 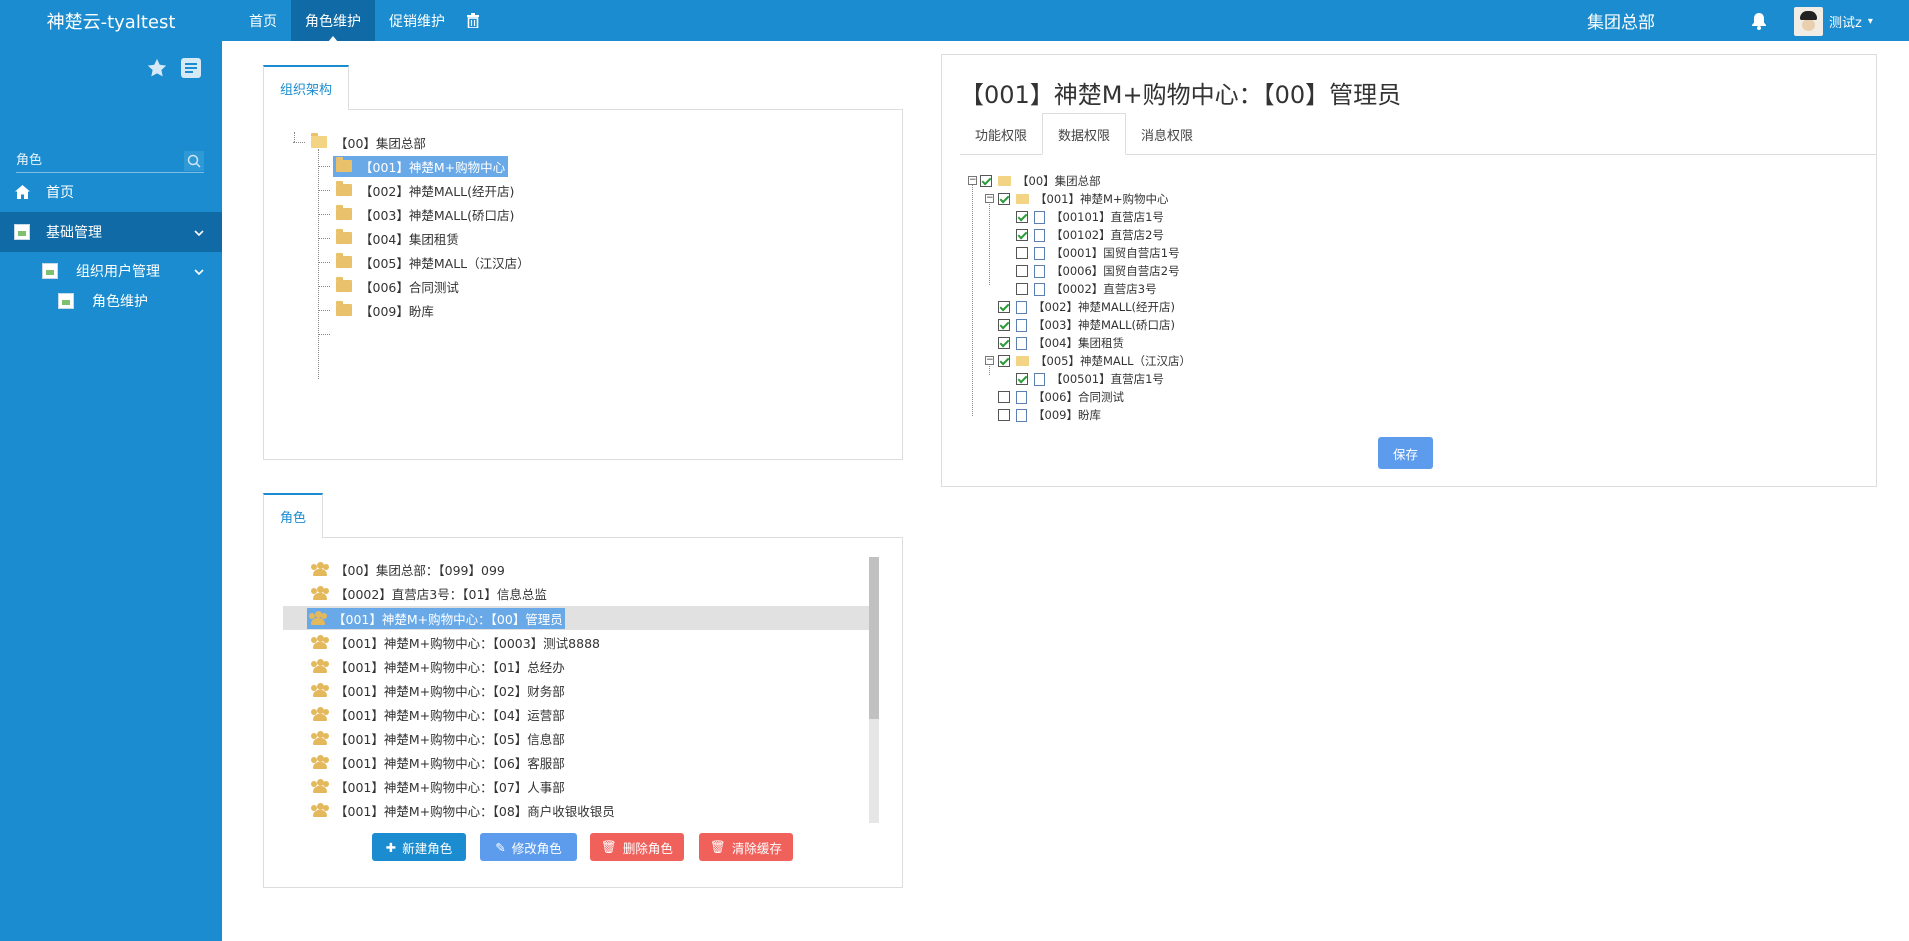 What do you see at coordinates (954, 21) in the screenshot?
I see `top-bar: 神楚云-tyaltest 首页 角色维护 促销维护 集团总部 测试z ▾` at bounding box center [954, 21].